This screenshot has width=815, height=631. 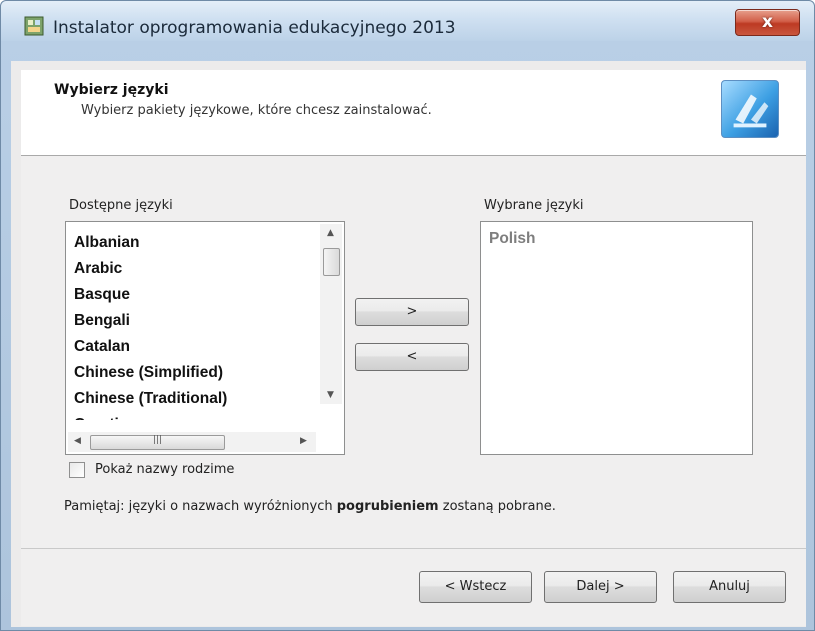 What do you see at coordinates (150, 416) in the screenshot?
I see `list-item: Croatian` at bounding box center [150, 416].